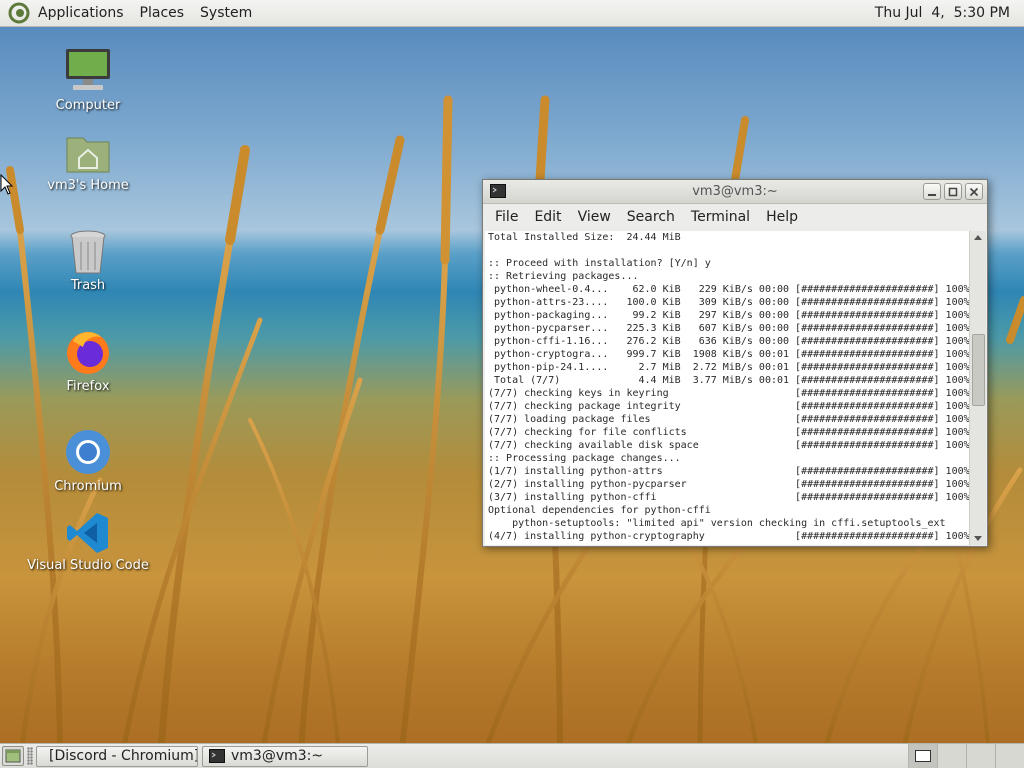 The height and width of the screenshot is (768, 1024). Describe the element at coordinates (277, 756) in the screenshot. I see `taskbar-item-label: vm3@vm3:~` at that location.